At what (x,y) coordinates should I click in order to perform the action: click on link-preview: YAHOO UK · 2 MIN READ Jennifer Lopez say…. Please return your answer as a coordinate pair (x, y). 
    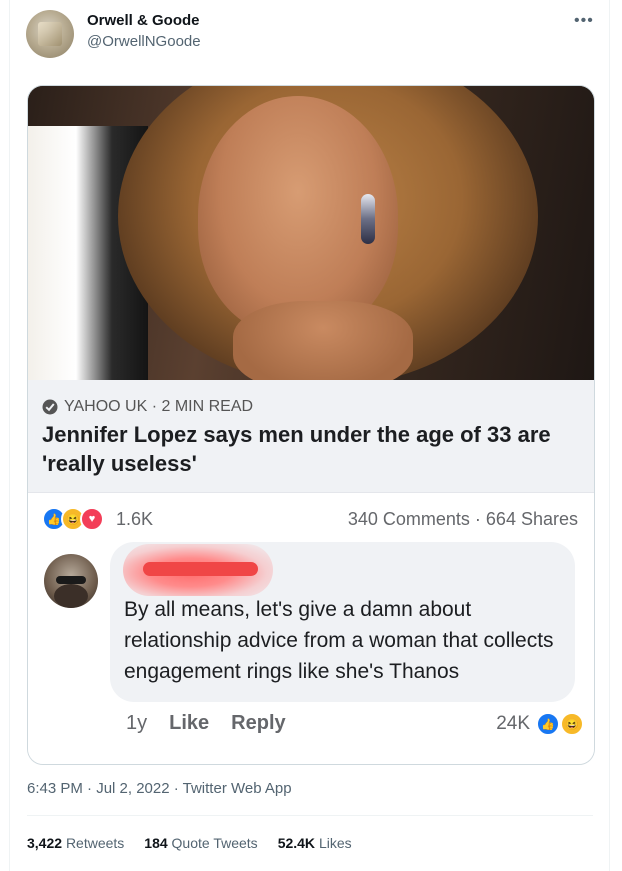
    Looking at the image, I should click on (311, 436).